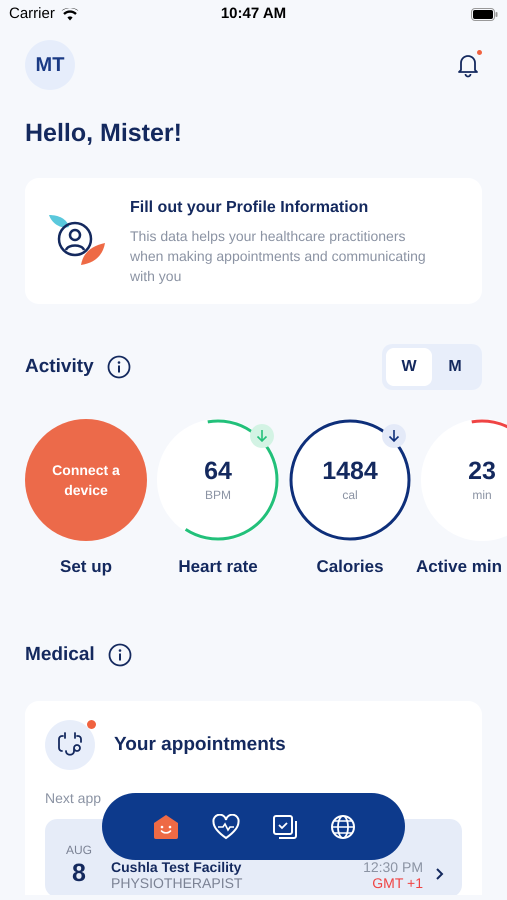 The image size is (507, 900). Describe the element at coordinates (73, 798) in the screenshot. I see `next-appointment-label: Next app` at that location.